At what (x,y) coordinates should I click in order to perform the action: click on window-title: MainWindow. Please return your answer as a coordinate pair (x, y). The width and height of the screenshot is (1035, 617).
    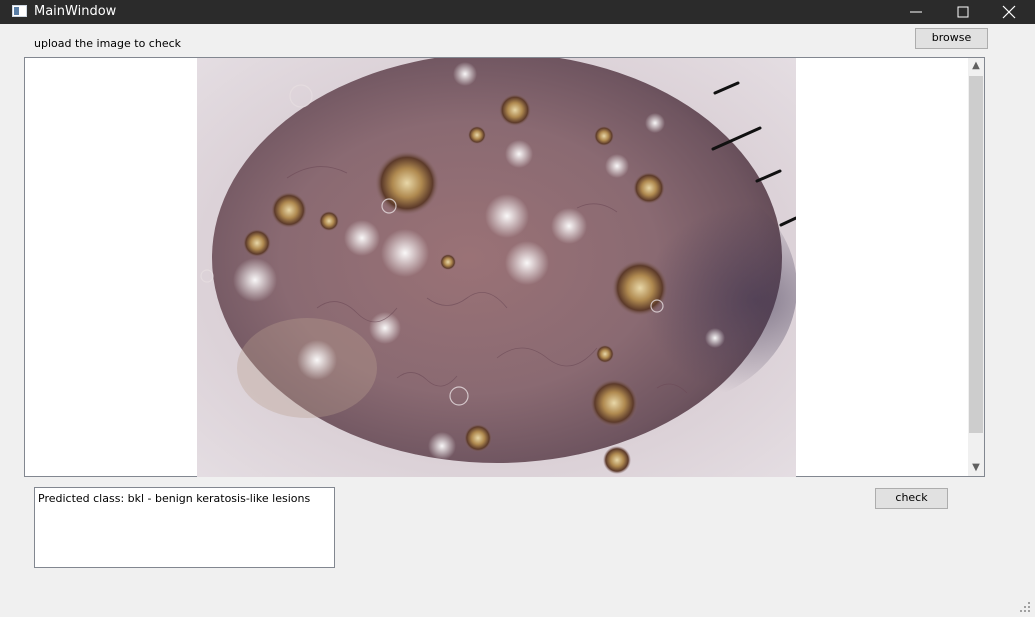
    Looking at the image, I should click on (75, 11).